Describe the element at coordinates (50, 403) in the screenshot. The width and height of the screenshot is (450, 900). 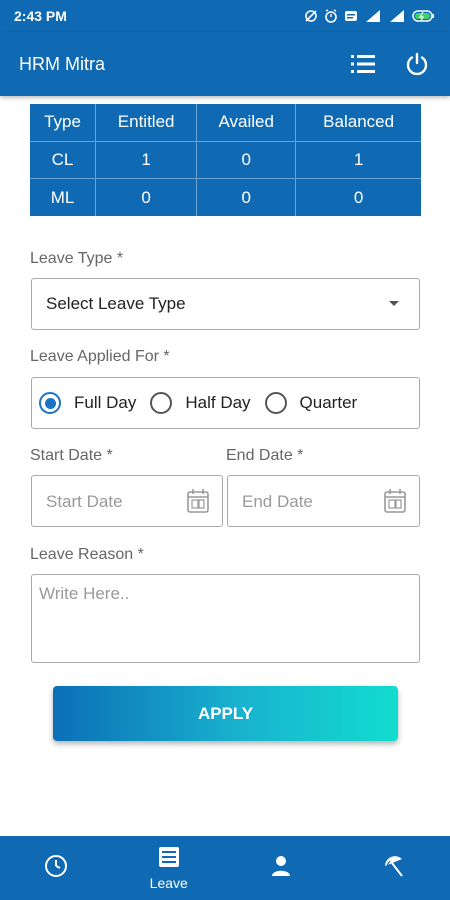
I see `radio-checked-icon` at that location.